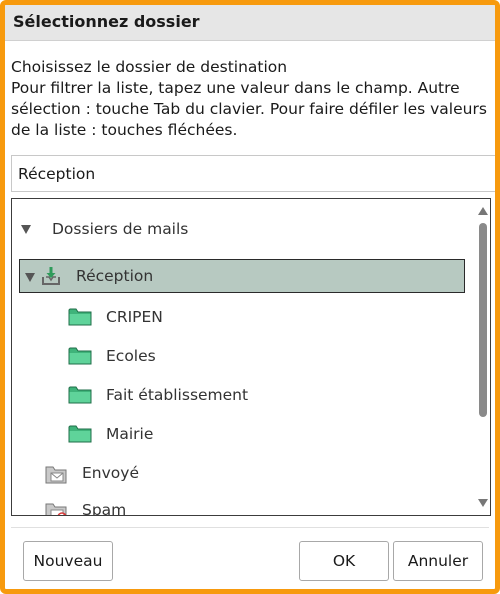  Describe the element at coordinates (242, 434) in the screenshot. I see `tree-item-subfolder: Mairie` at that location.